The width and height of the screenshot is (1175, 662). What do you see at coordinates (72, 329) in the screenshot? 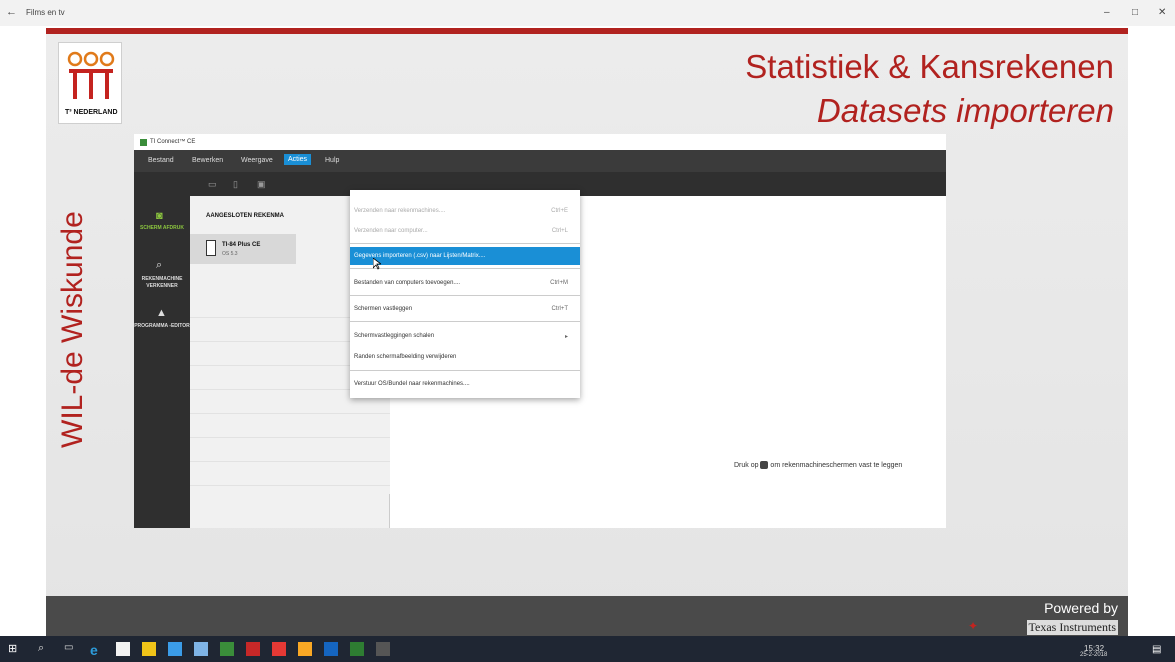
I see `vertical-brand-text: WIL-de Wiskunde` at bounding box center [72, 329].